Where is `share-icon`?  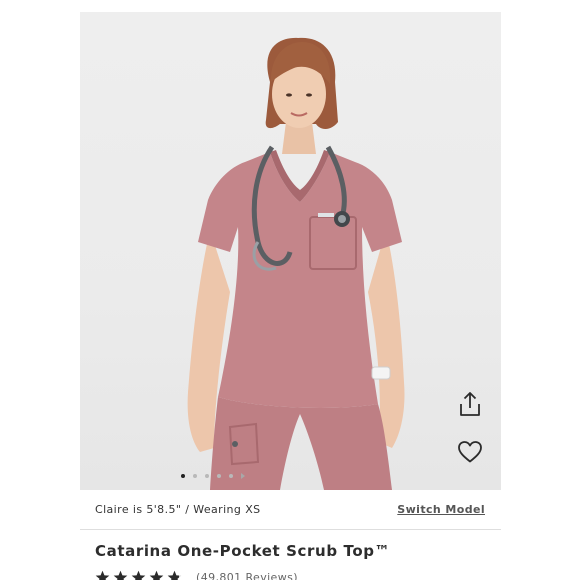
share-icon is located at coordinates (470, 404).